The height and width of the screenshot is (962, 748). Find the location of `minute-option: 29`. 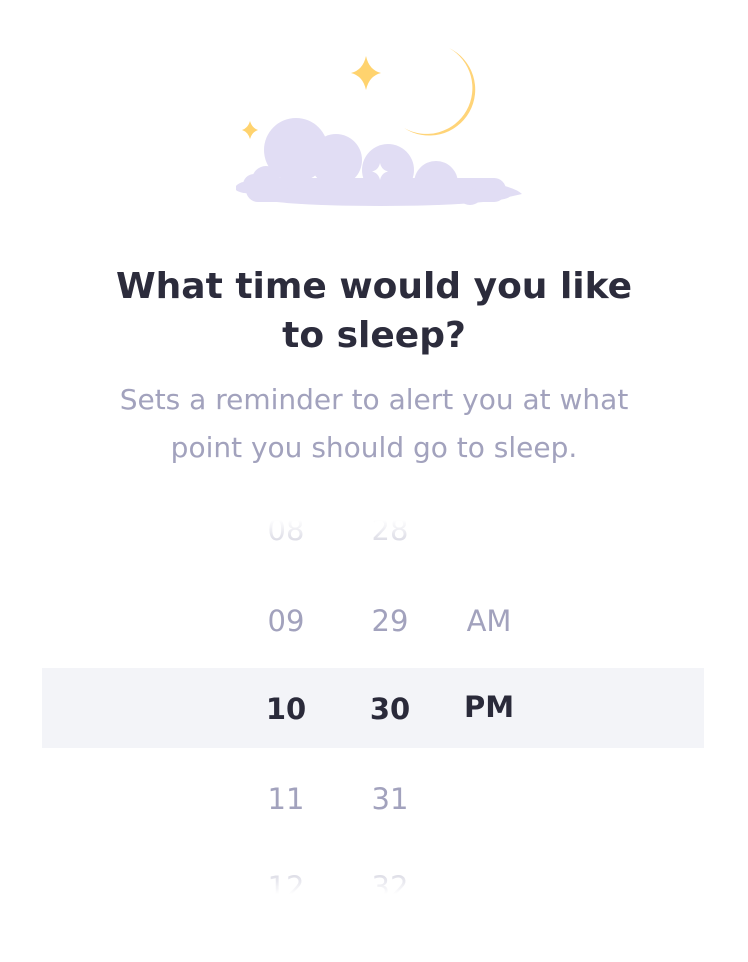

minute-option: 29 is located at coordinates (390, 621).